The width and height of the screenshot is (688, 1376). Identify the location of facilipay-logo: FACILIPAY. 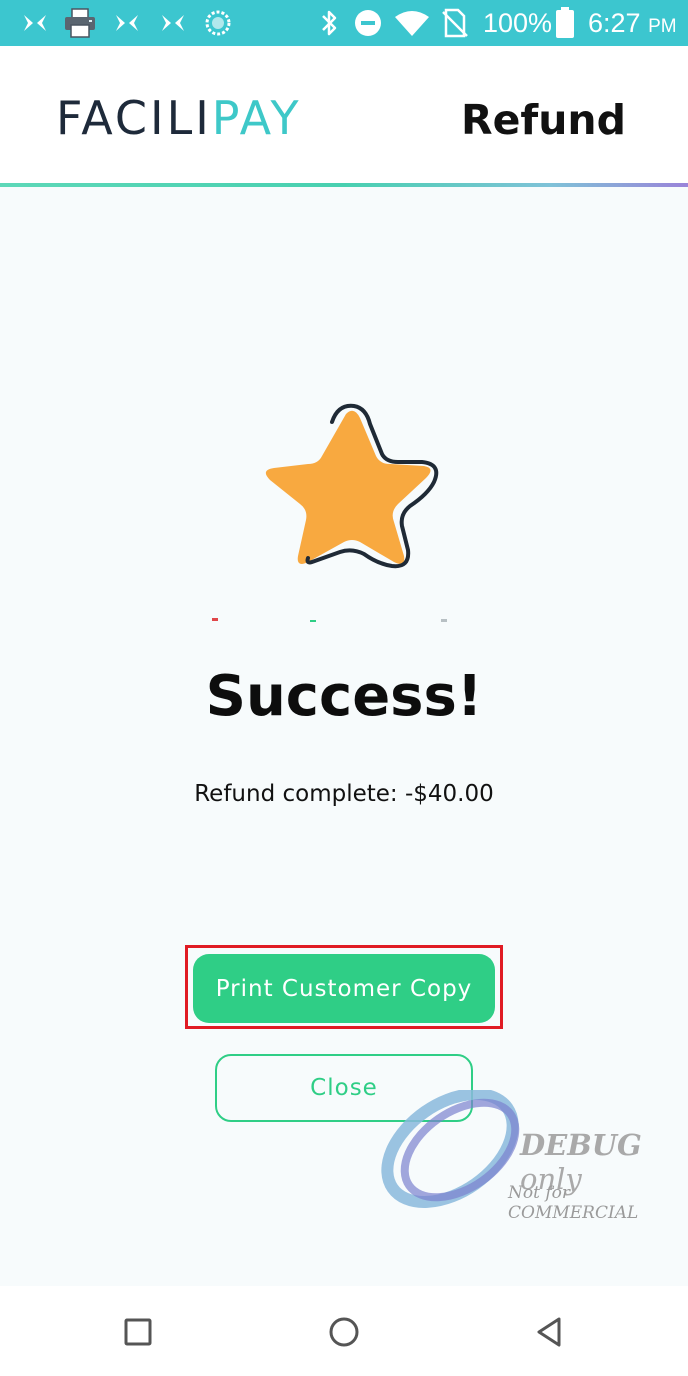
(179, 118).